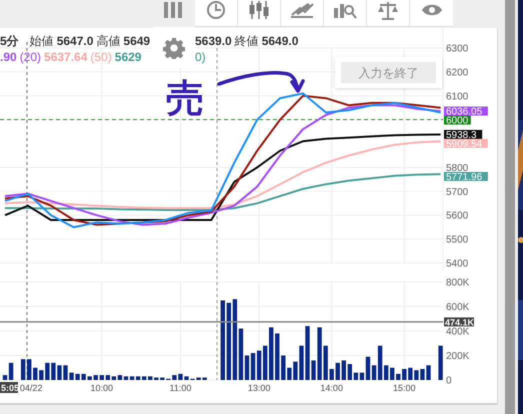  Describe the element at coordinates (185, 98) in the screenshot. I see `handwritten-annotation: 売` at that location.